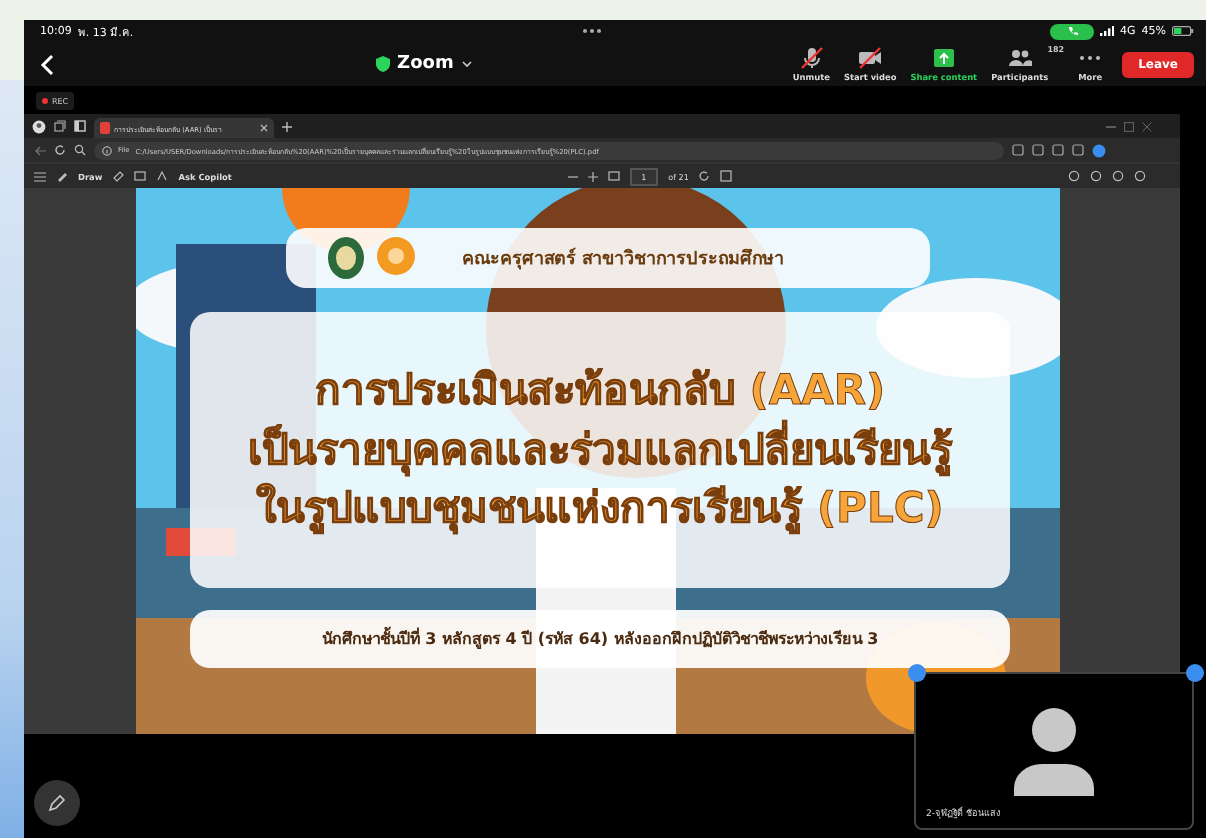 The height and width of the screenshot is (838, 1206). I want to click on zoom-in-icon, so click(592, 176).